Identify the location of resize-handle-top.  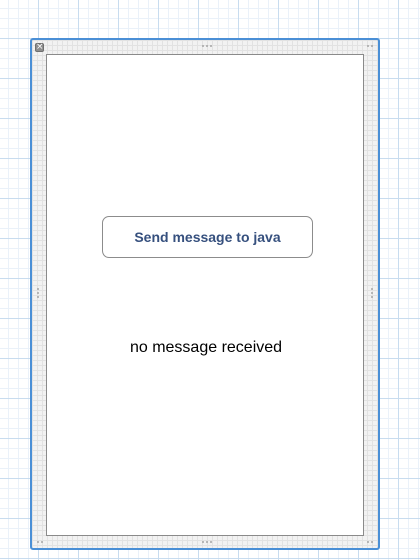
(207, 46).